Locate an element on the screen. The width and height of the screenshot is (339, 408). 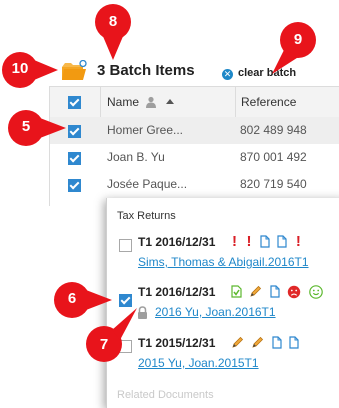
happy-face-icon is located at coordinates (316, 291).